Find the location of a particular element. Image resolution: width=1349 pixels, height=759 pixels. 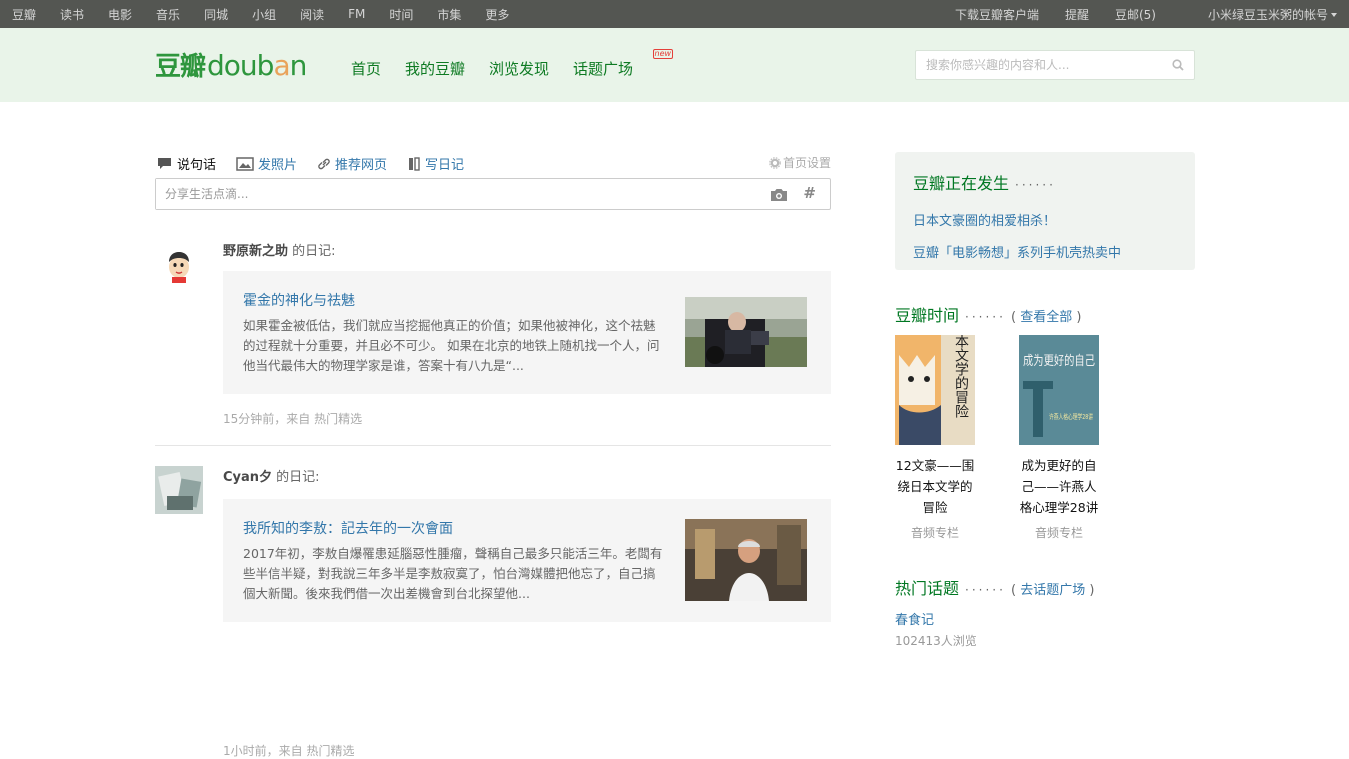

topic-link: 春食记 is located at coordinates (914, 618).